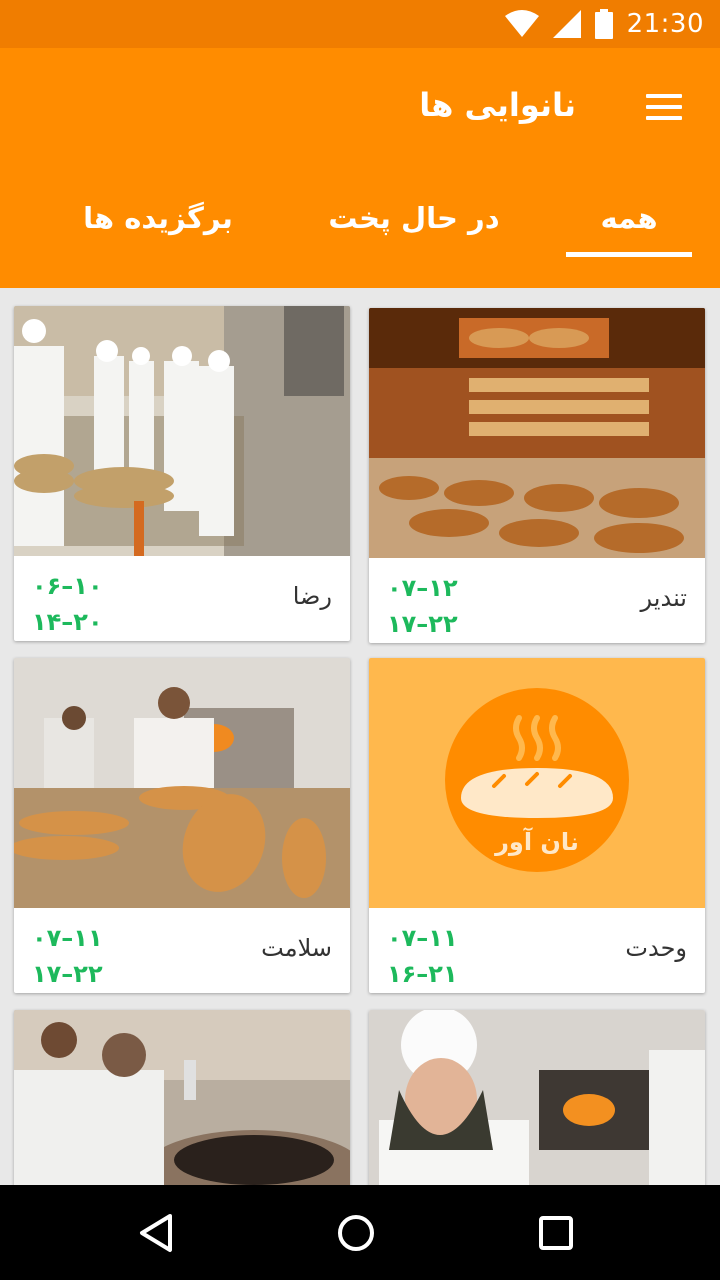 The image size is (720, 1280). I want to click on hours-morning: ۰۶–۱۰, so click(67, 586).